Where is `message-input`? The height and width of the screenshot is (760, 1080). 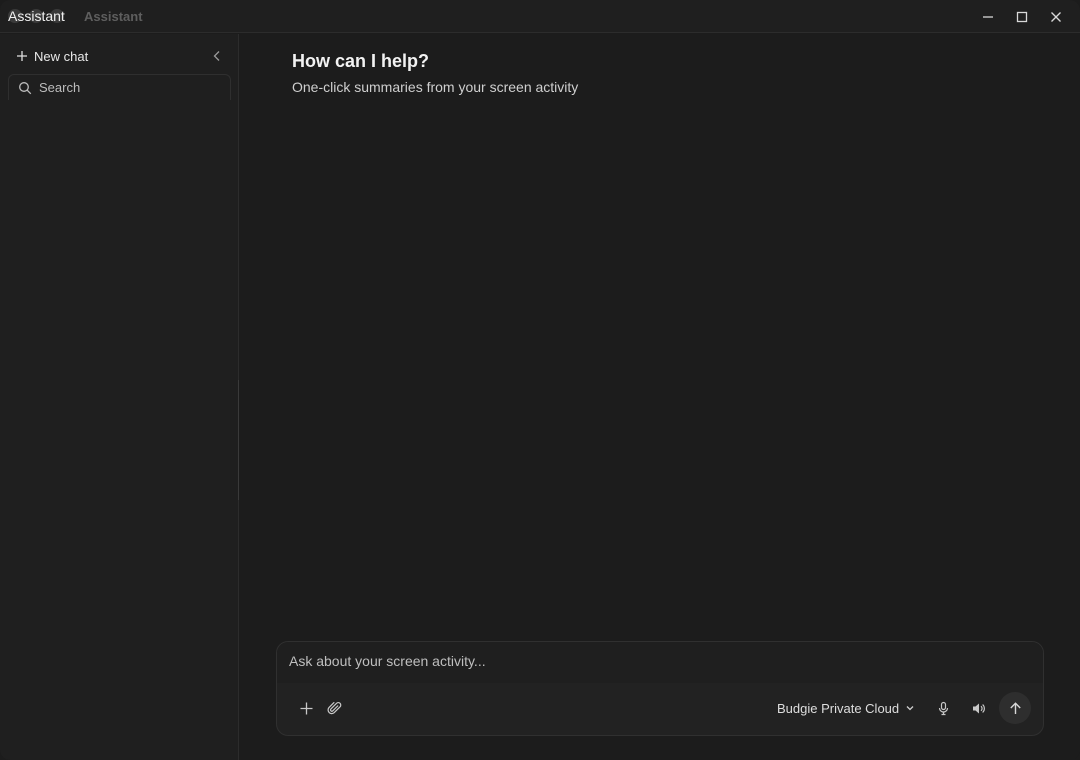
message-input is located at coordinates (659, 661).